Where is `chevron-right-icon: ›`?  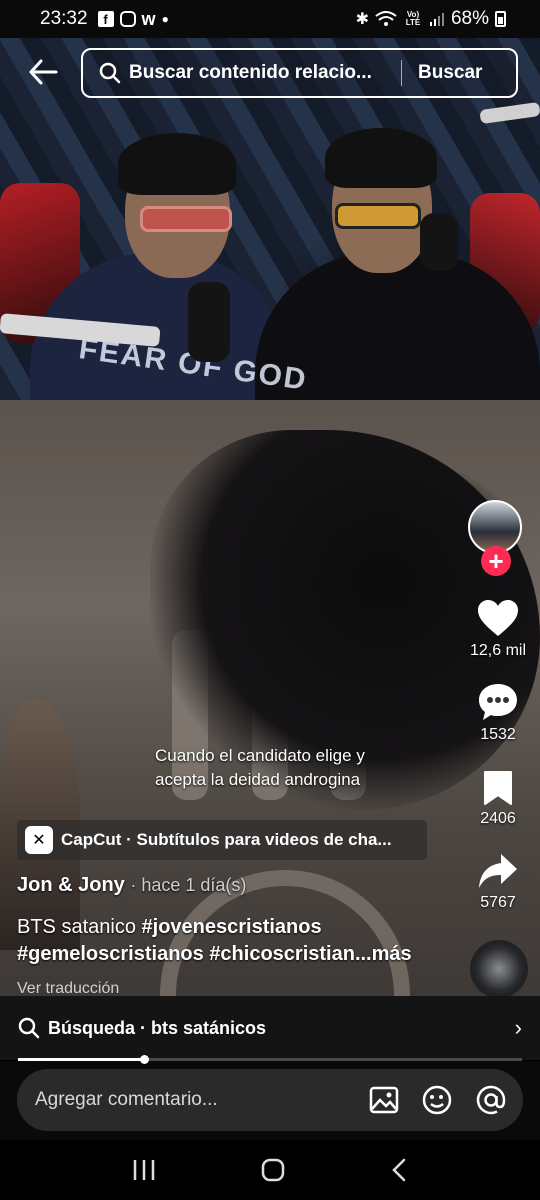 chevron-right-icon: › is located at coordinates (518, 1027).